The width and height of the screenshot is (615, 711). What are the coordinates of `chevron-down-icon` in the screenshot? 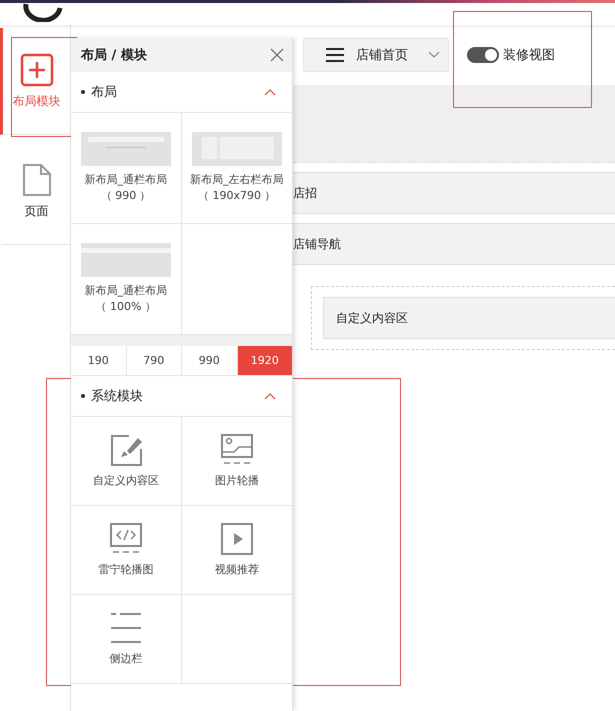 It's located at (434, 55).